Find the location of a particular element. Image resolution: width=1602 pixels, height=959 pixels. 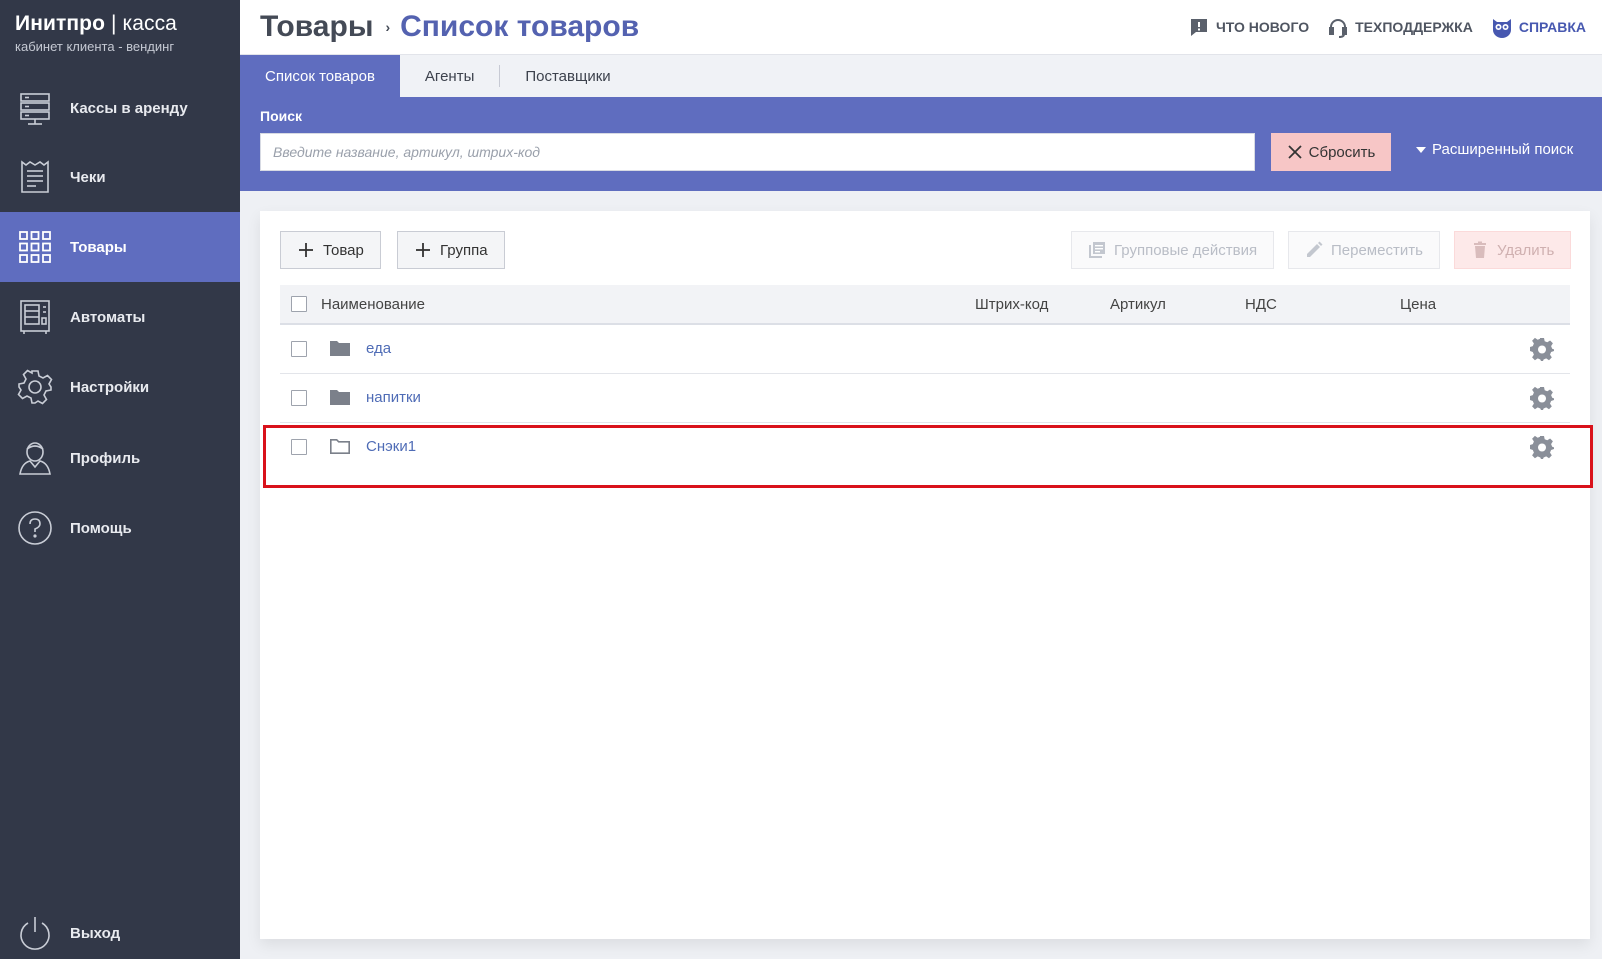

caret-down-icon is located at coordinates (1421, 149).